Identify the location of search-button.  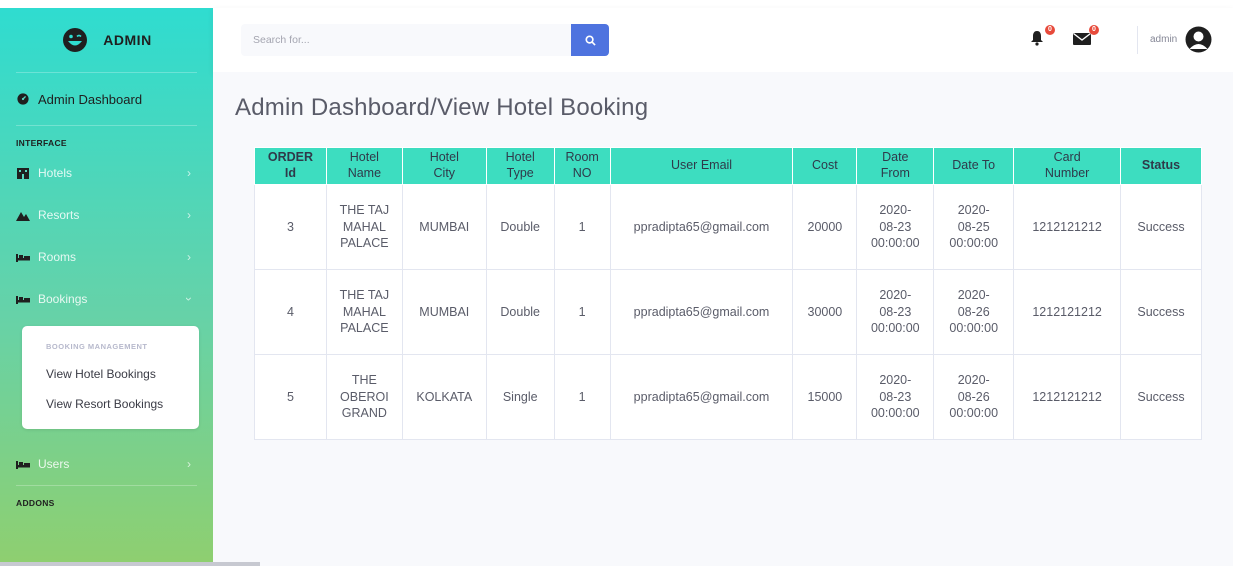
(590, 40).